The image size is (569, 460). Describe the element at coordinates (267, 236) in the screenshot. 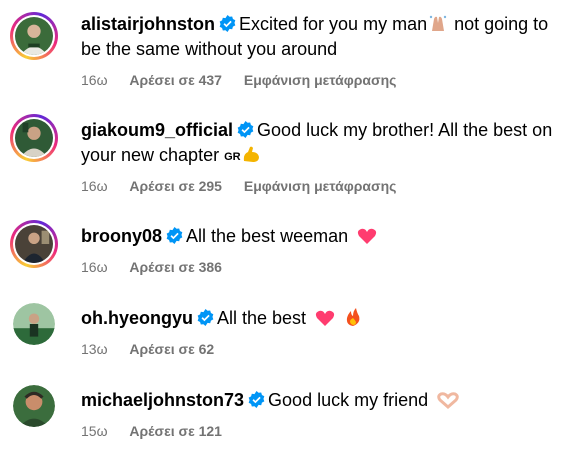

I see `comment-text: All the best weeman` at that location.